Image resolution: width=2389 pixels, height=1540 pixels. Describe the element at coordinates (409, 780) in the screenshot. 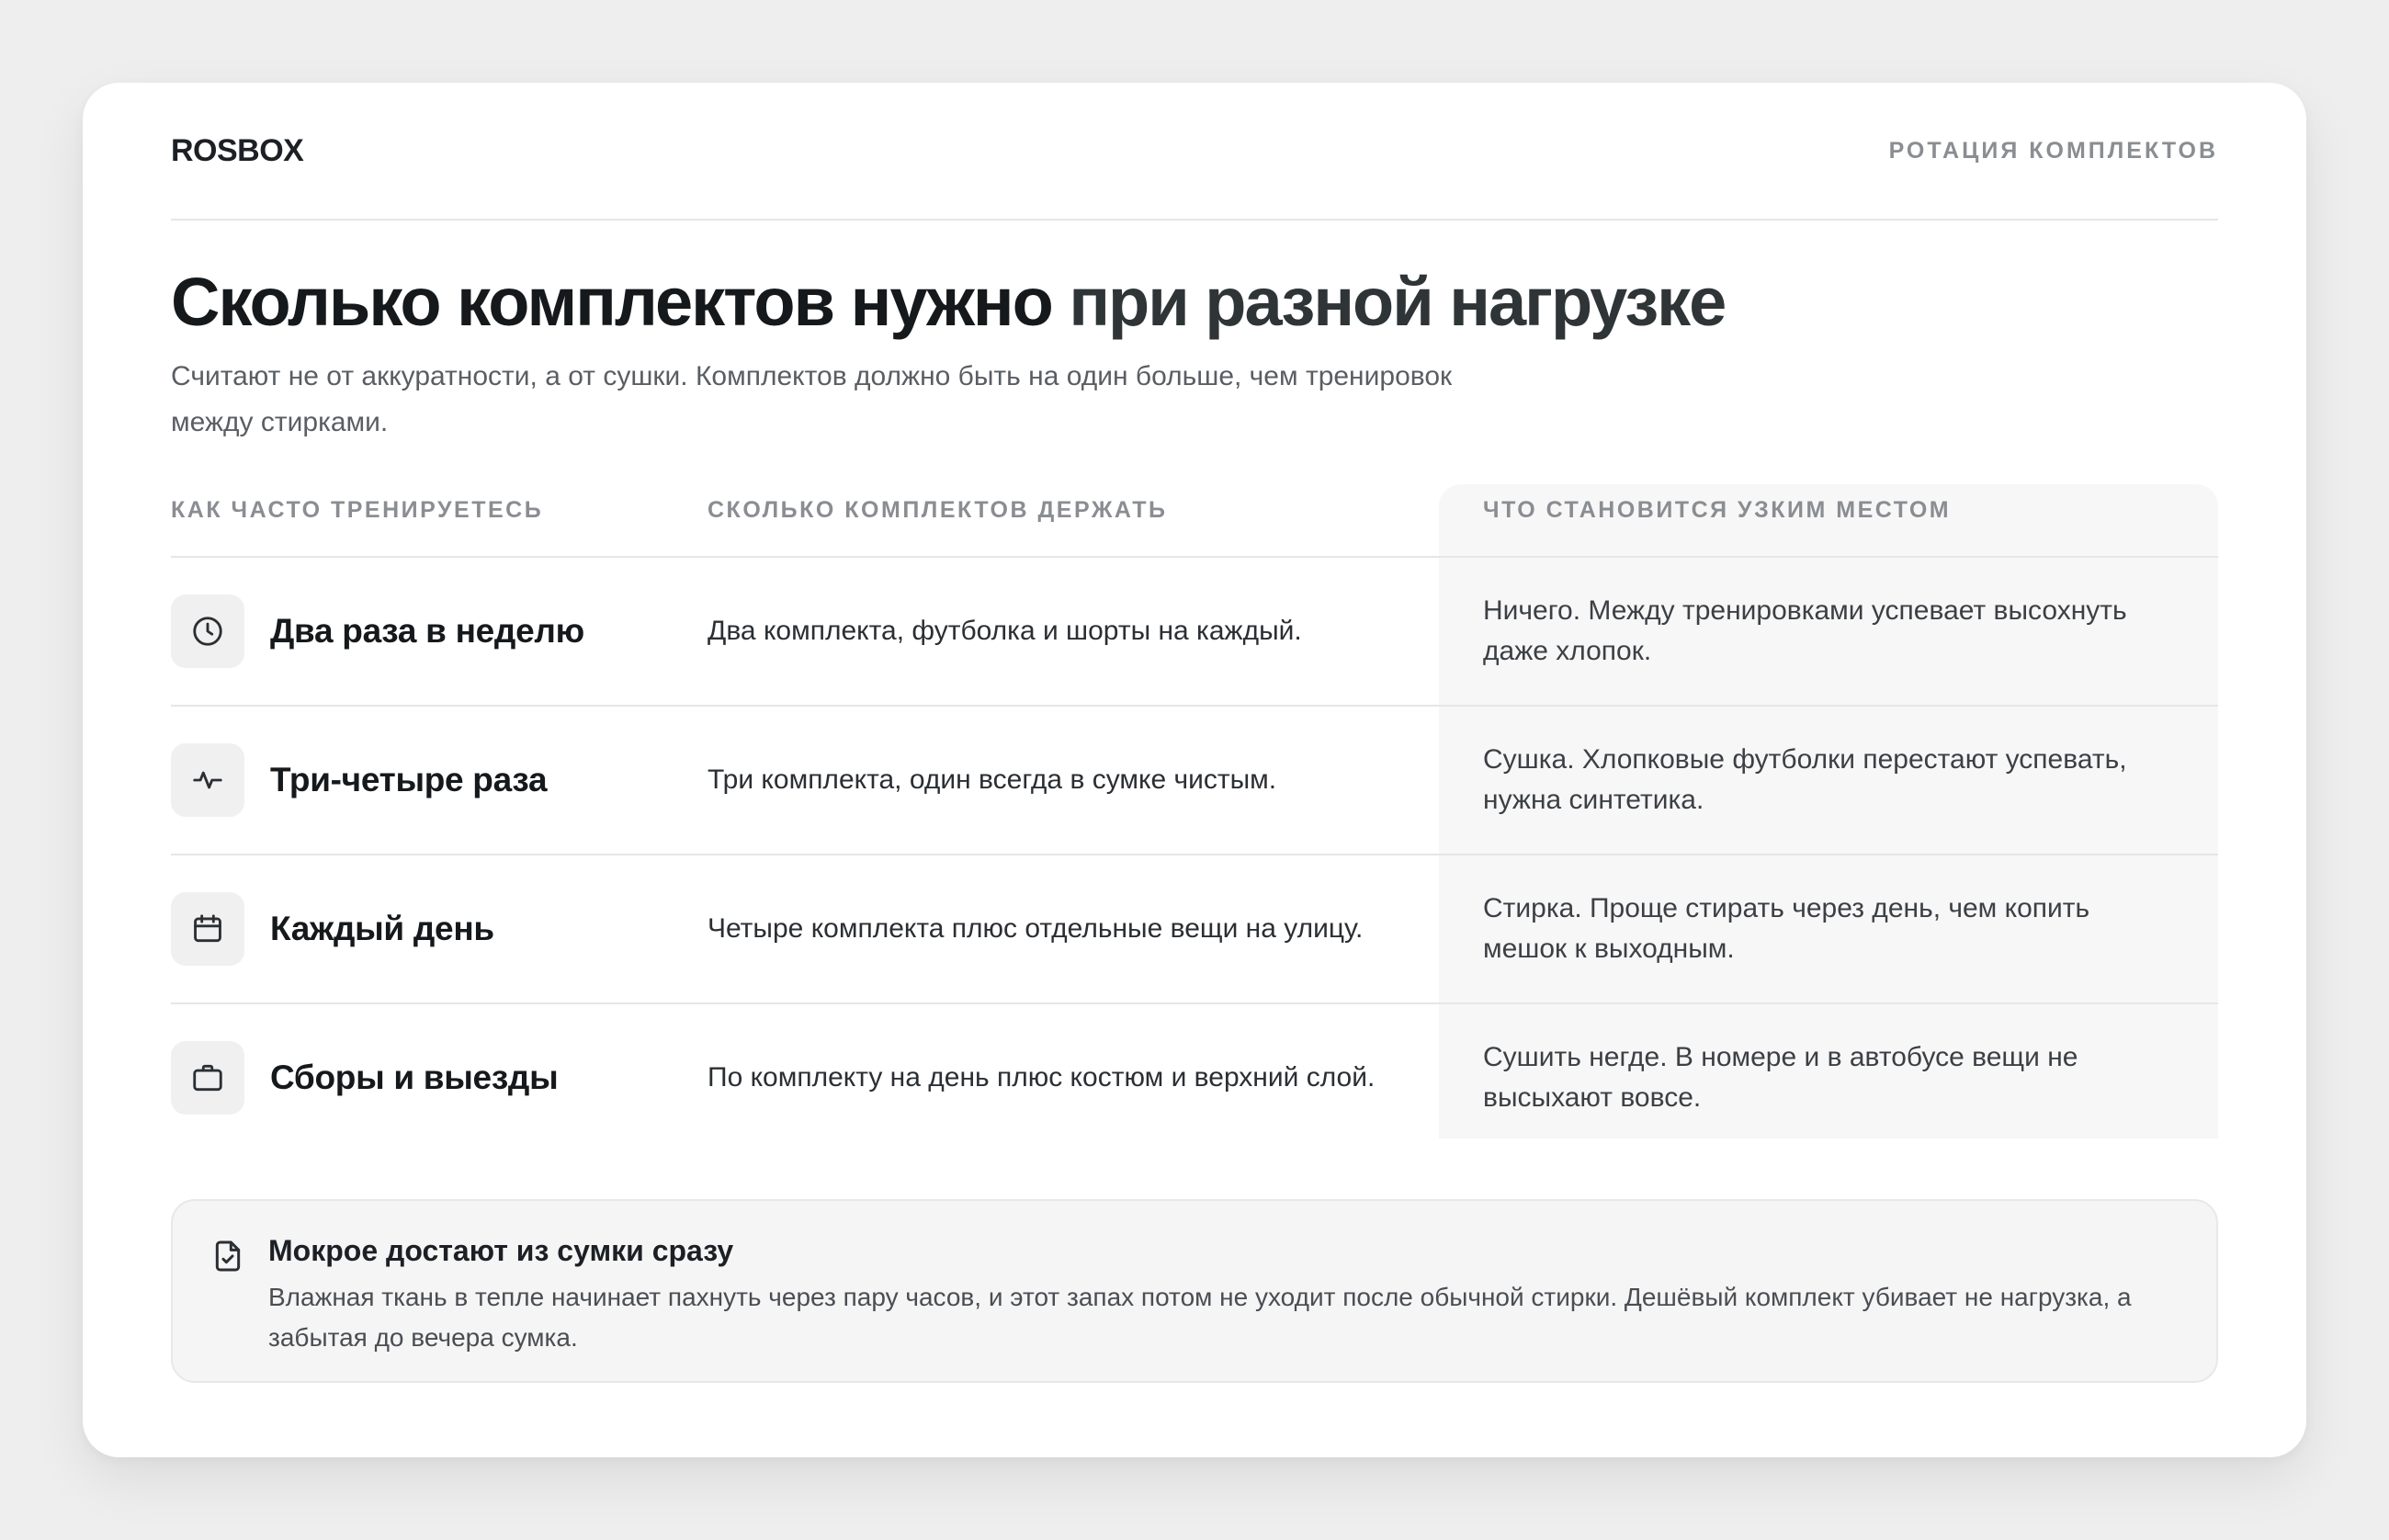

I see `frequency-label: Три-четыре раза` at that location.